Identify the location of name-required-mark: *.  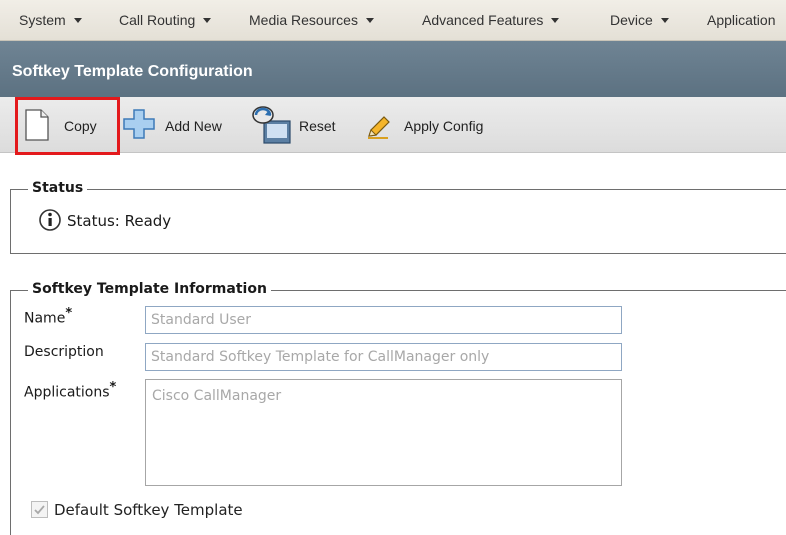
(69, 313).